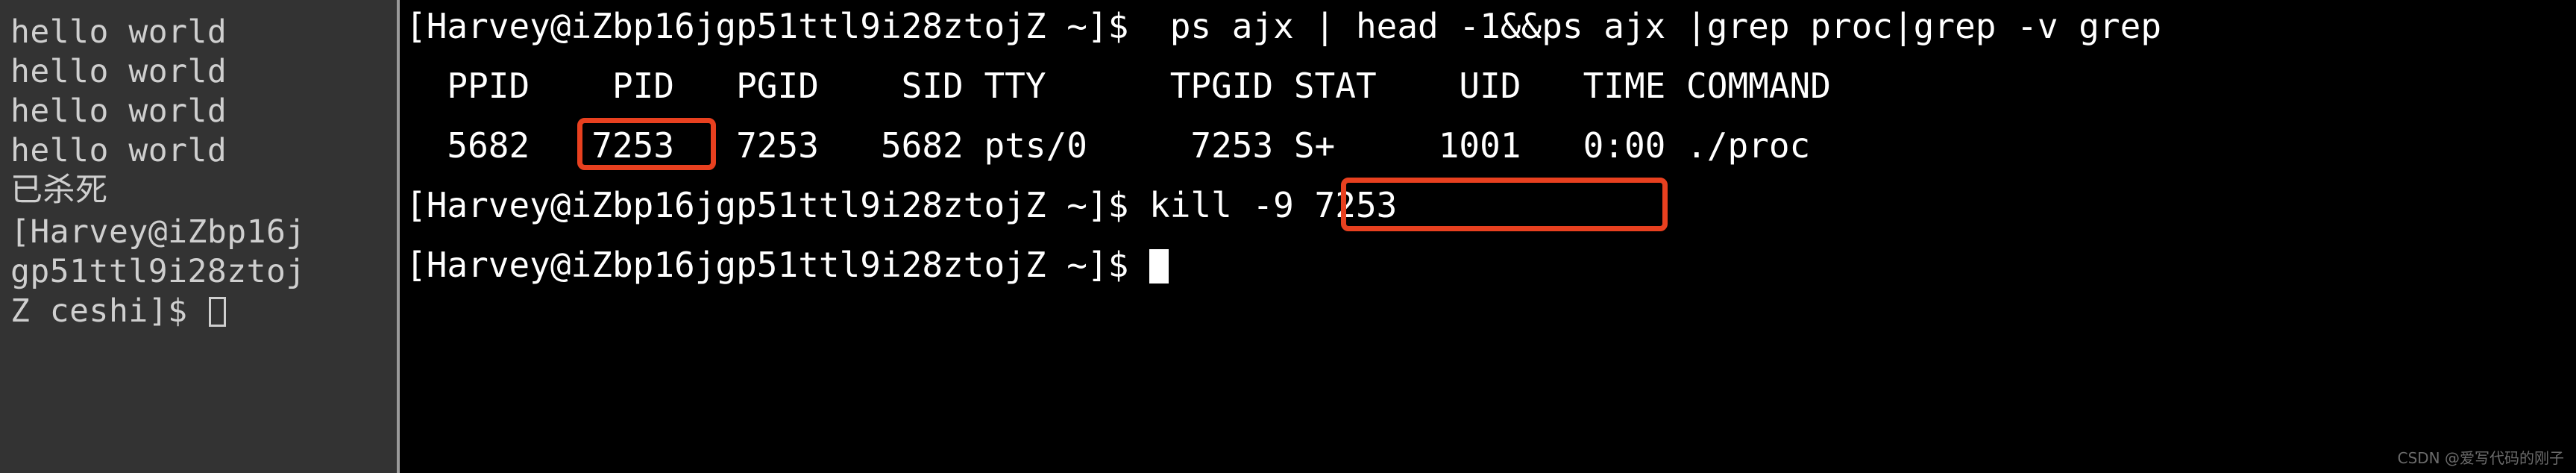 The width and height of the screenshot is (2576, 473). I want to click on left-prompt-line-1: [Harvey@iZbp16j, so click(158, 232).